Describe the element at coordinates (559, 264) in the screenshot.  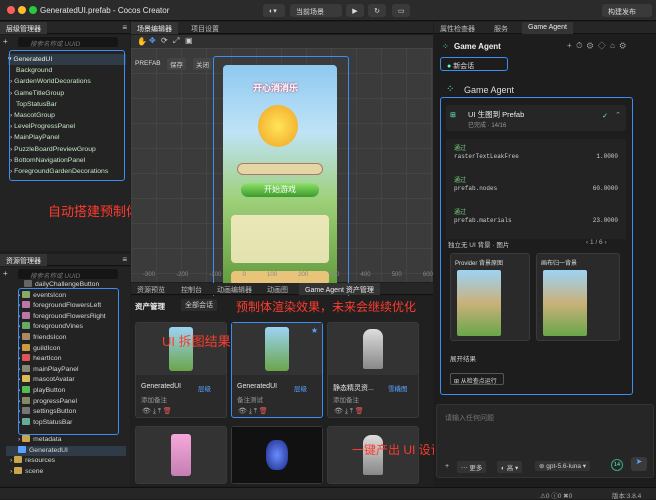
I see `preview-label: 画布归一背景` at that location.